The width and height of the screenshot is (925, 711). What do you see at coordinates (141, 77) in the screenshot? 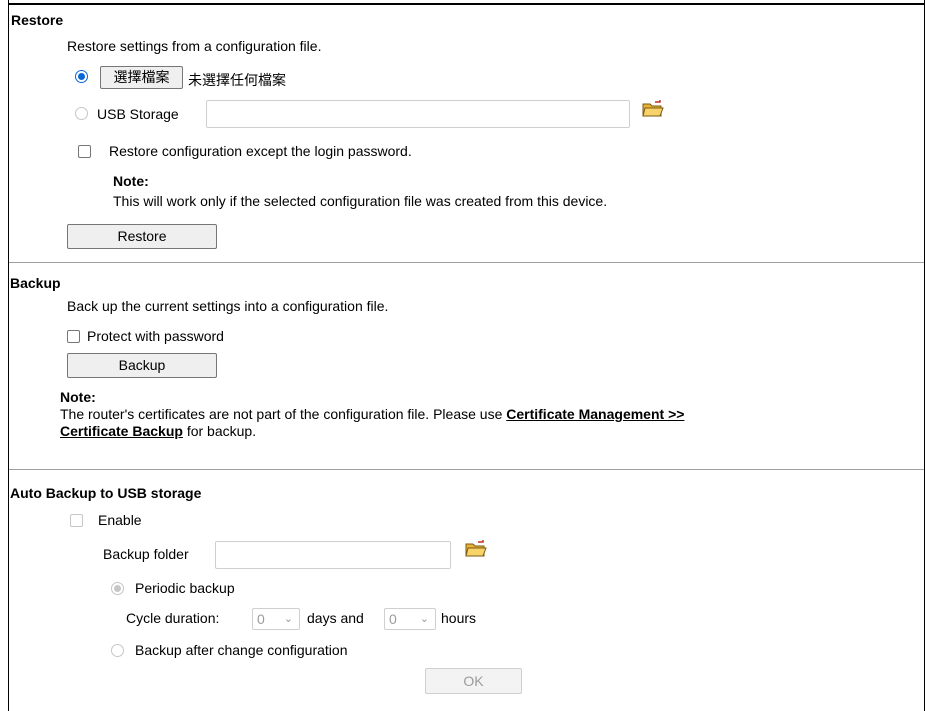
I see `choose-file-button: 選擇檔案` at bounding box center [141, 77].